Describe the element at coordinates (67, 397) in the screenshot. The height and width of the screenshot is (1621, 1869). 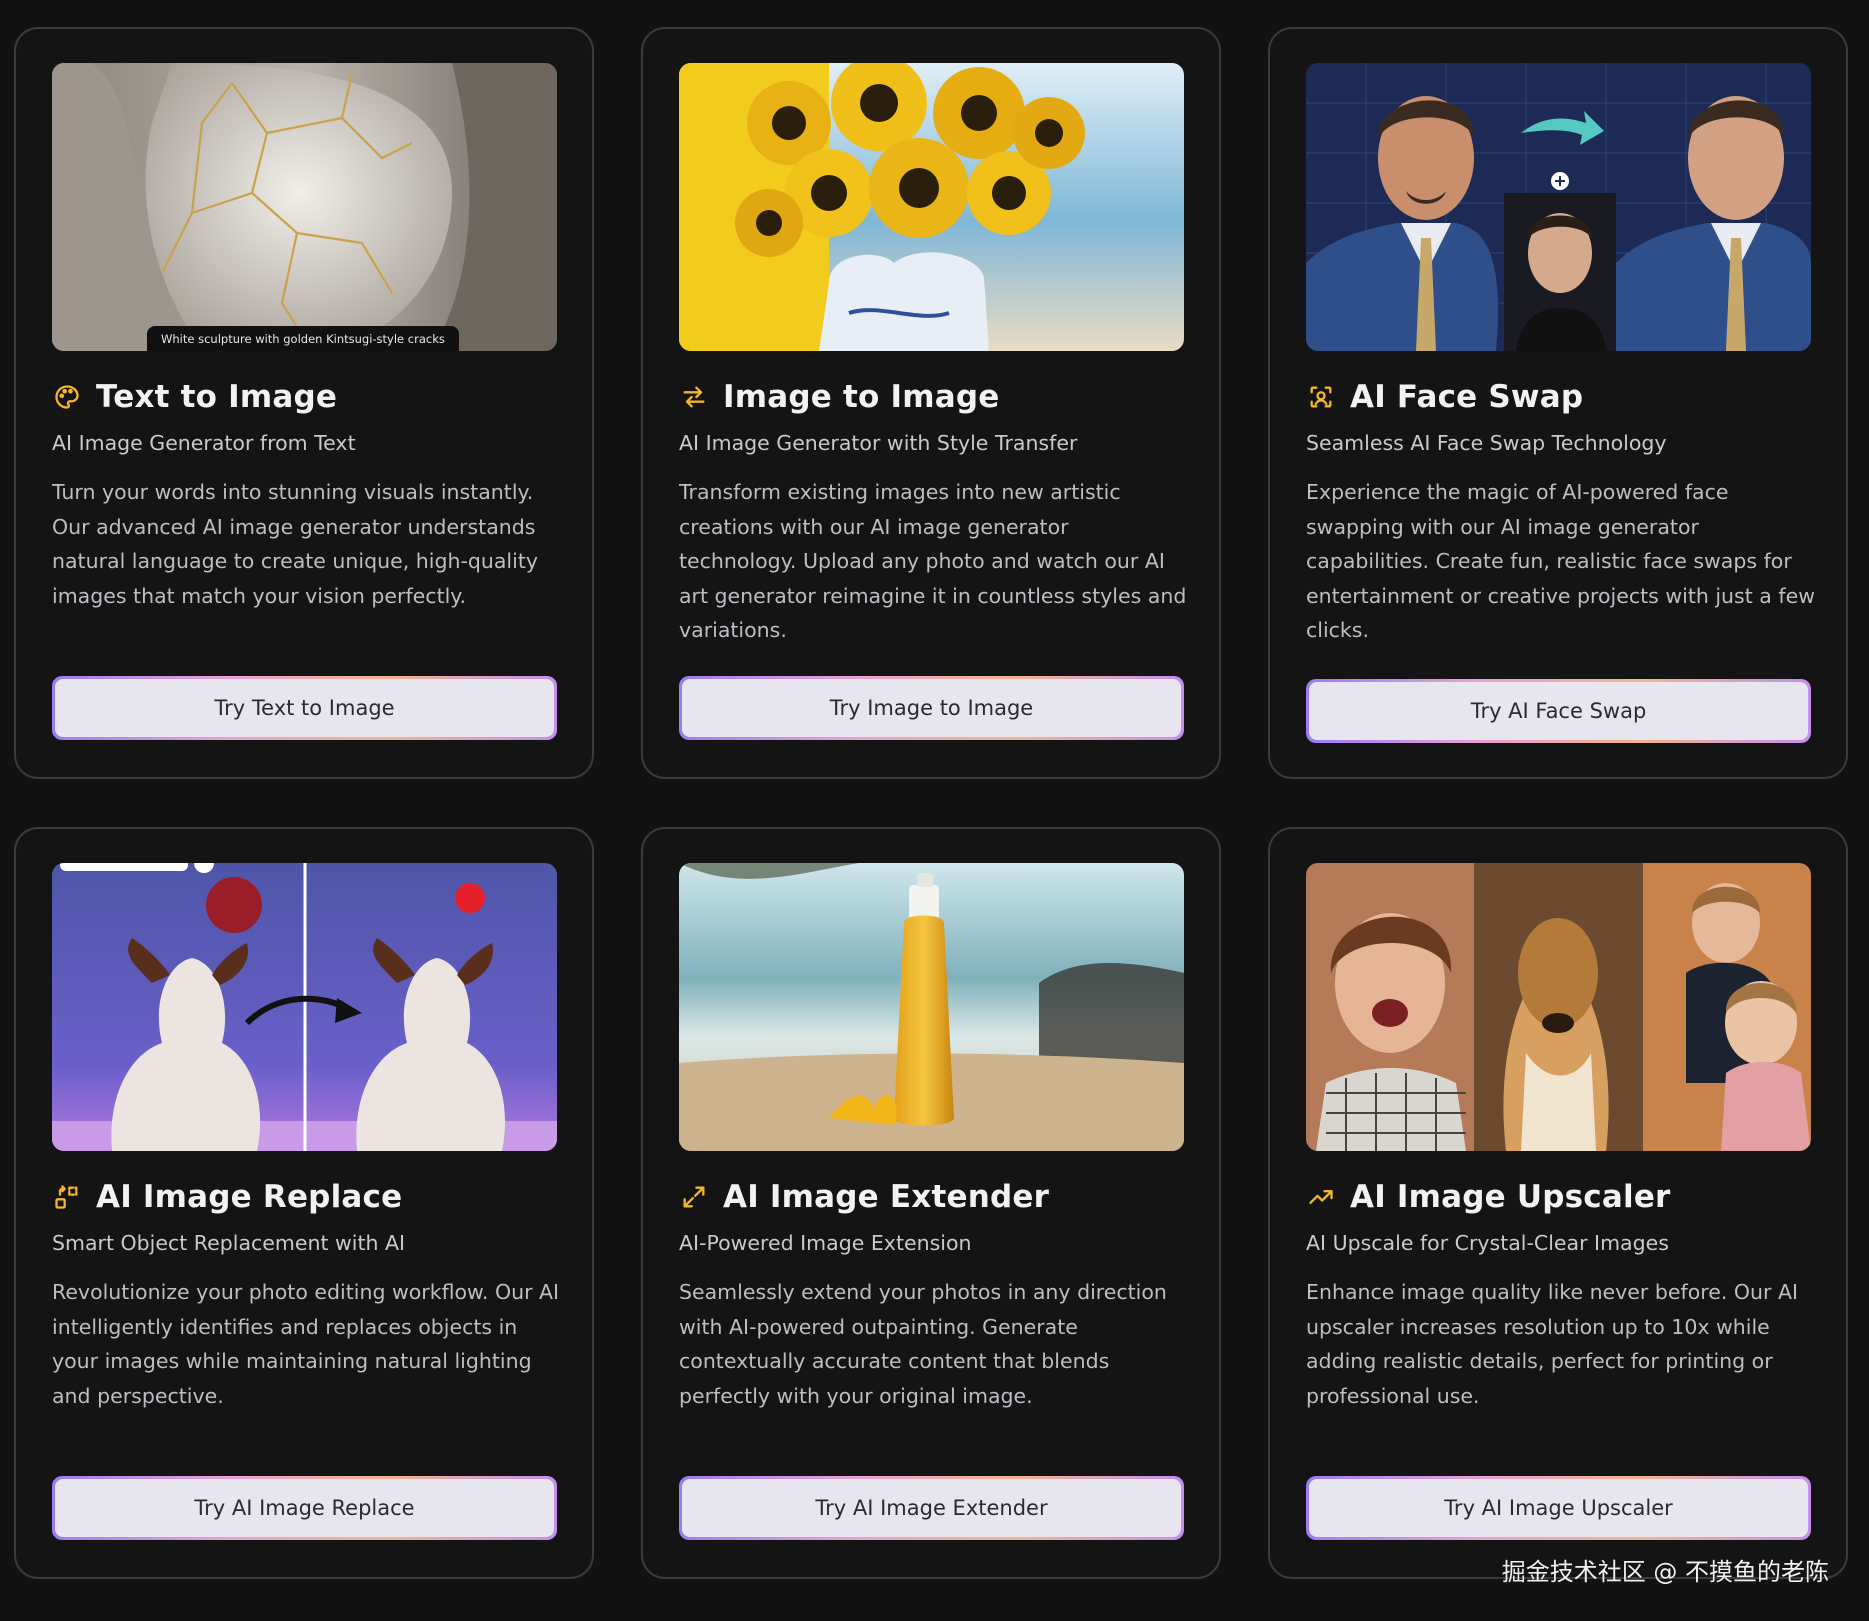
I see `palette-icon` at that location.